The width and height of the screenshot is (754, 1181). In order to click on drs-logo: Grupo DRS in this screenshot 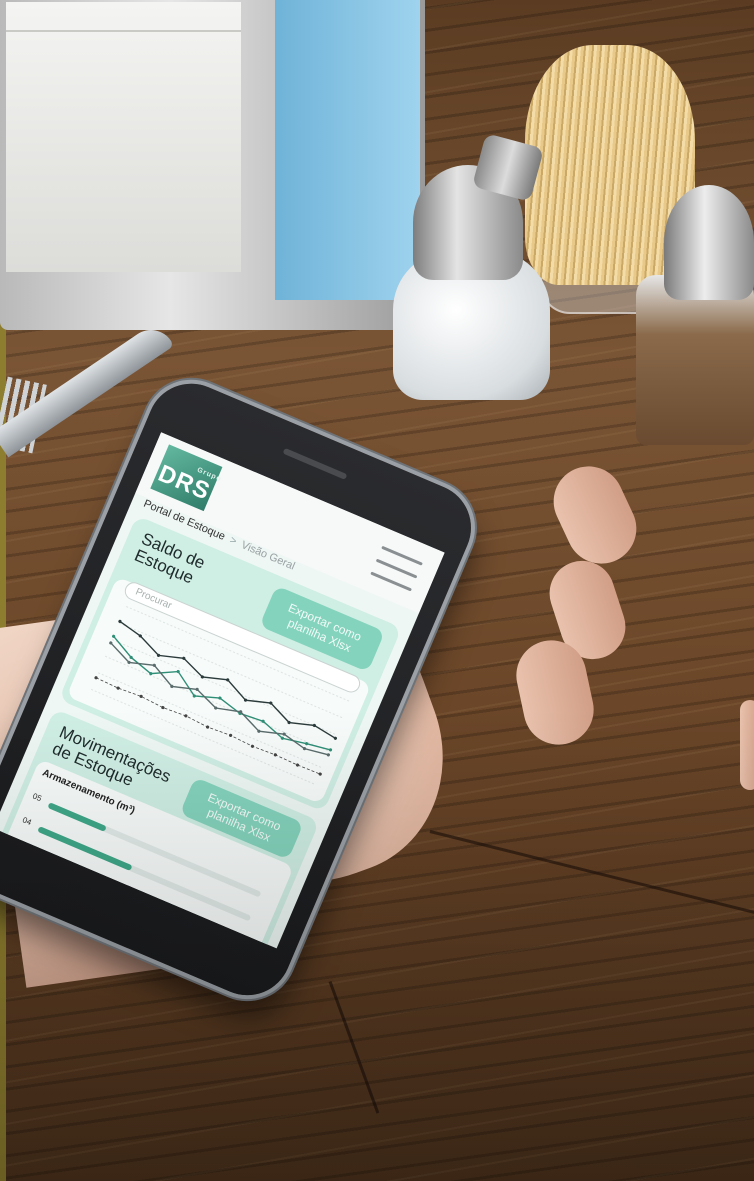, I will do `click(186, 478)`.